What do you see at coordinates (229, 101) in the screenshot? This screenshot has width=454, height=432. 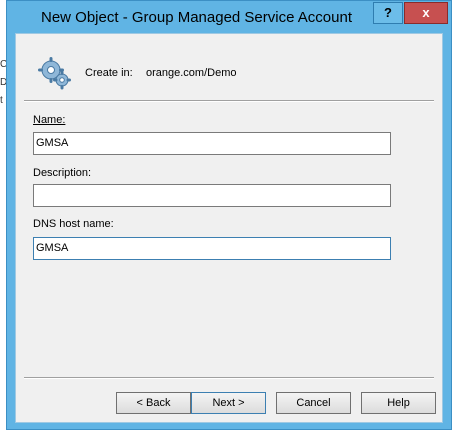 I see `header-separator` at bounding box center [229, 101].